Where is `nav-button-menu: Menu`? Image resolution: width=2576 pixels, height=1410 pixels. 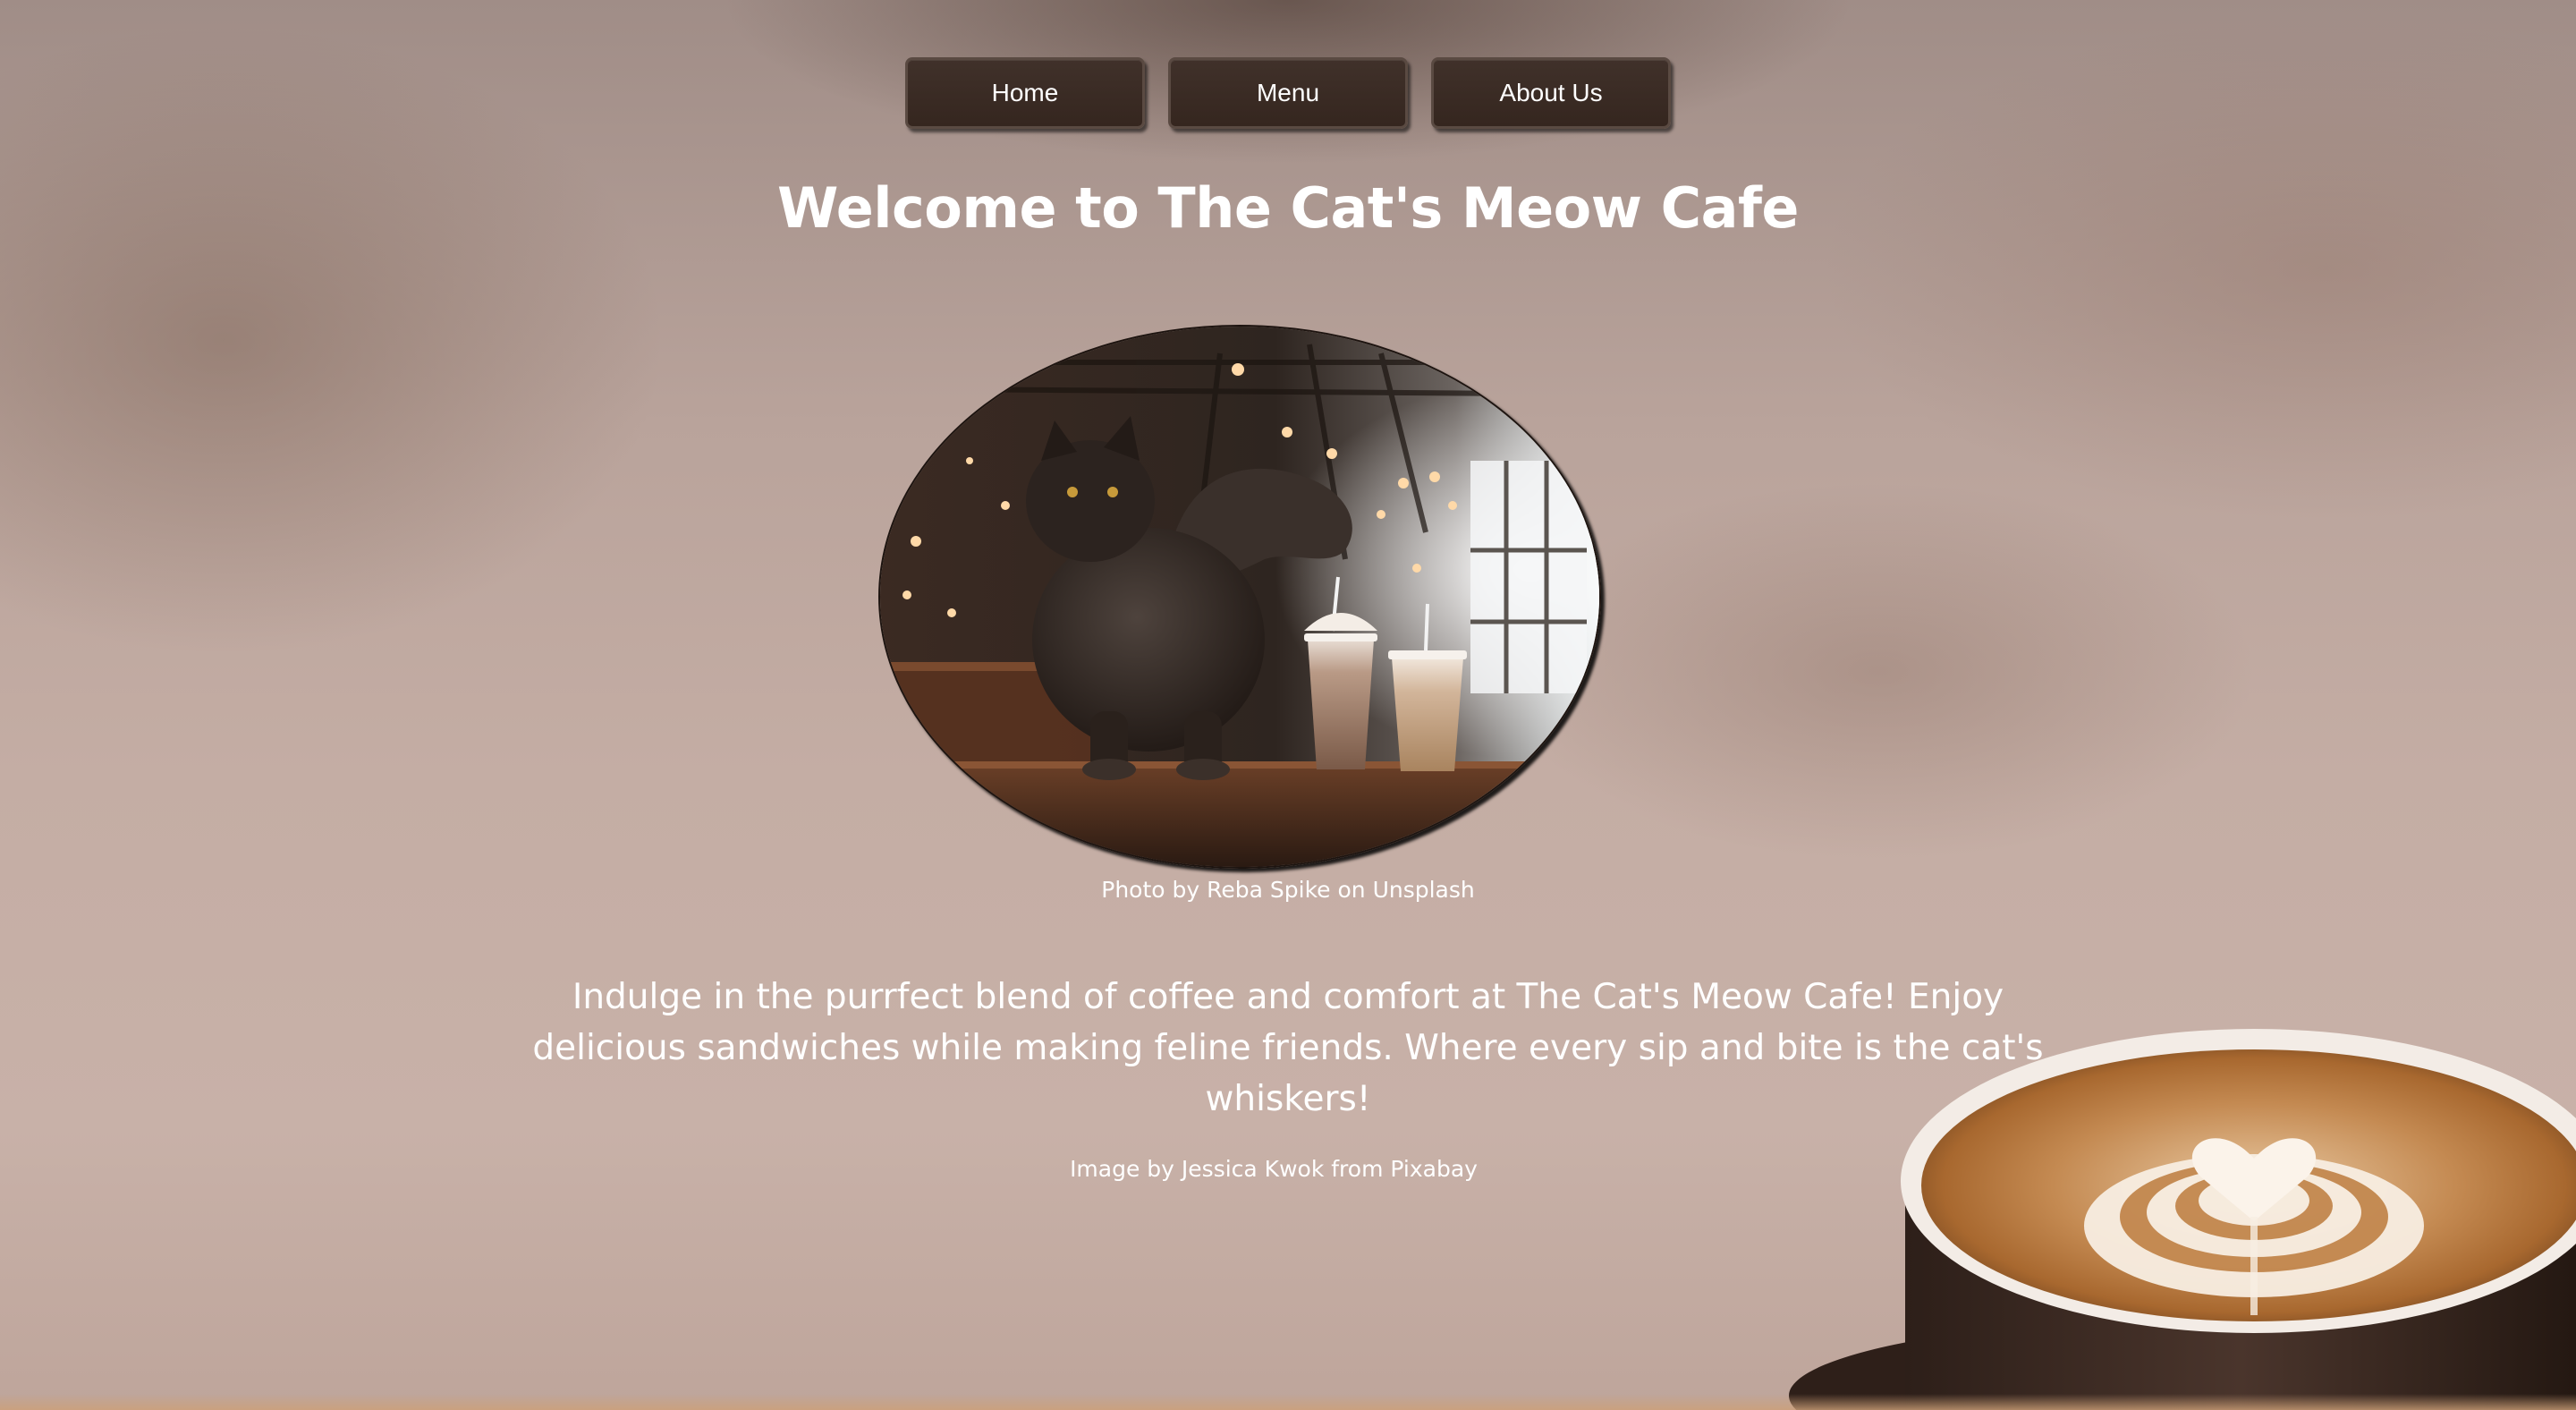
nav-button-menu: Menu is located at coordinates (1288, 93).